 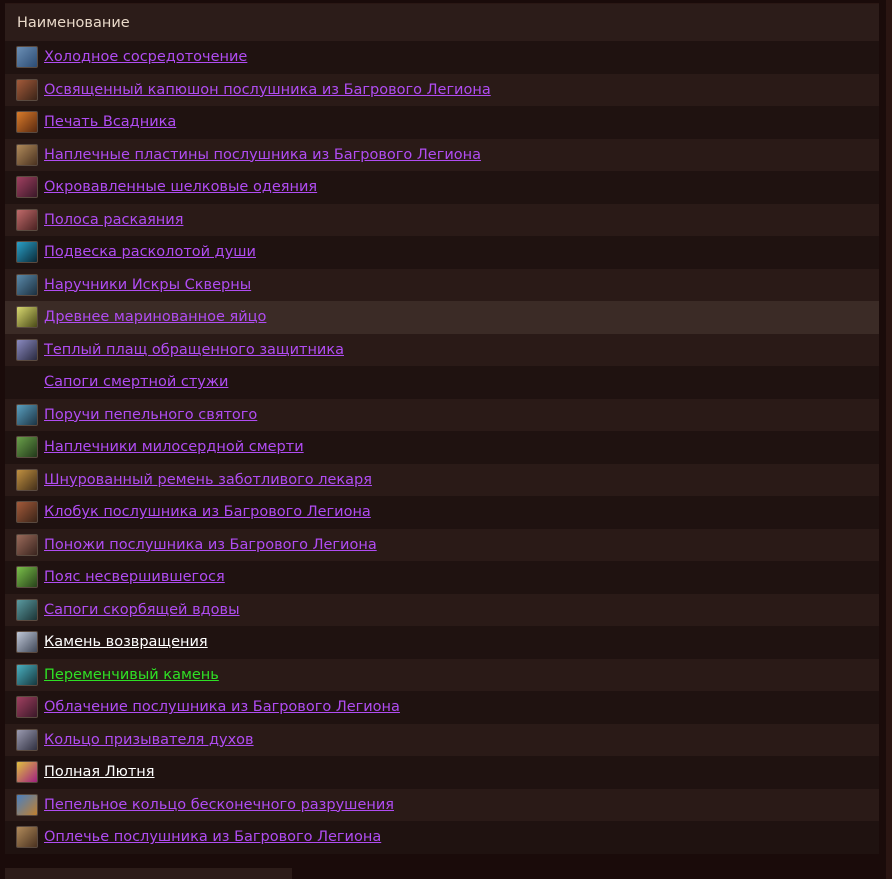 What do you see at coordinates (134, 577) in the screenshot?
I see `item-link: Пояс несвершившегося` at bounding box center [134, 577].